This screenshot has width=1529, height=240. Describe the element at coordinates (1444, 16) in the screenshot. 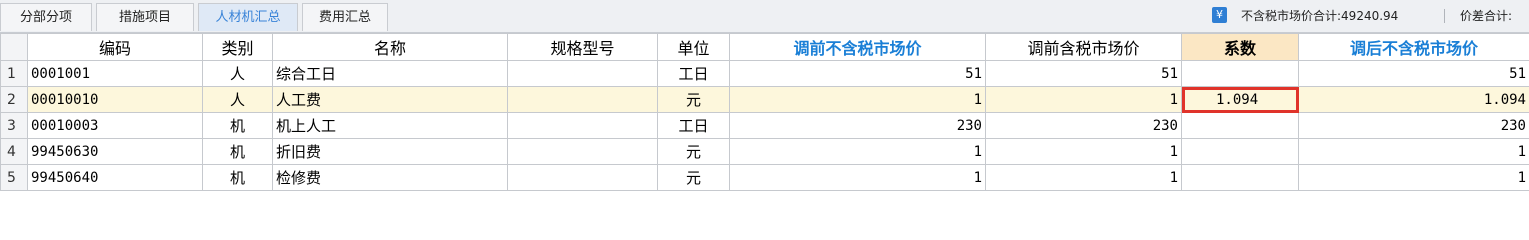

I see `summary-divider` at that location.